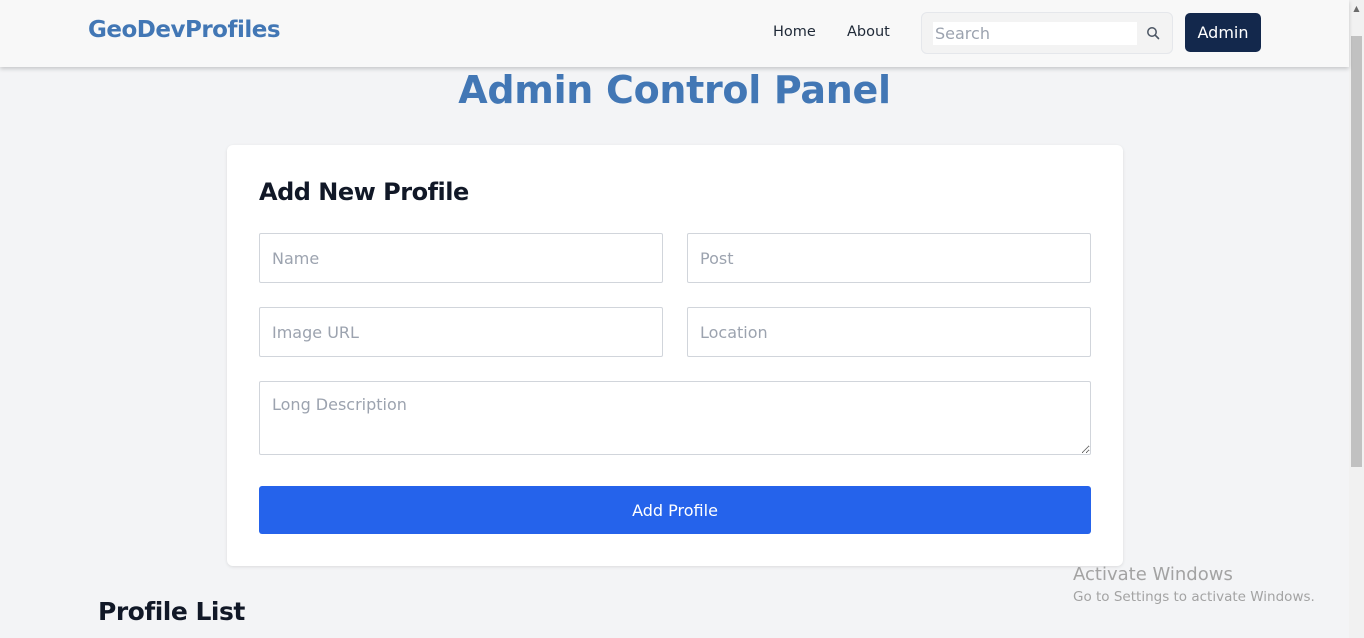 This screenshot has width=1364, height=638. What do you see at coordinates (1194, 597) in the screenshot?
I see `watermark-subtitle: Go to Settings to activate Windows.` at bounding box center [1194, 597].